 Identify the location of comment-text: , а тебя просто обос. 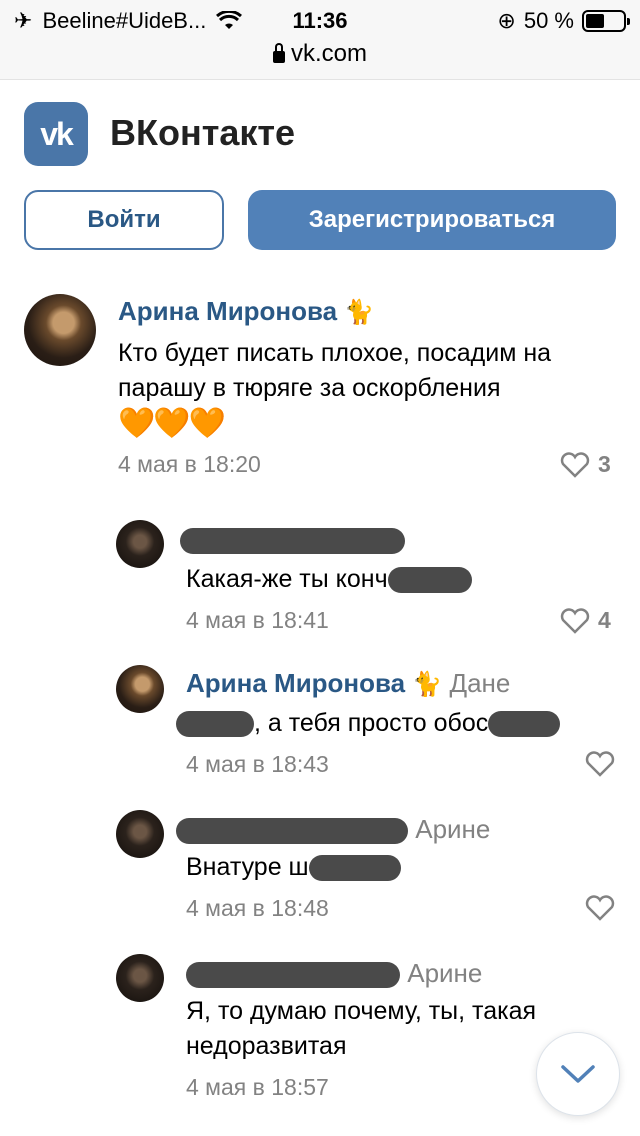
(368, 723).